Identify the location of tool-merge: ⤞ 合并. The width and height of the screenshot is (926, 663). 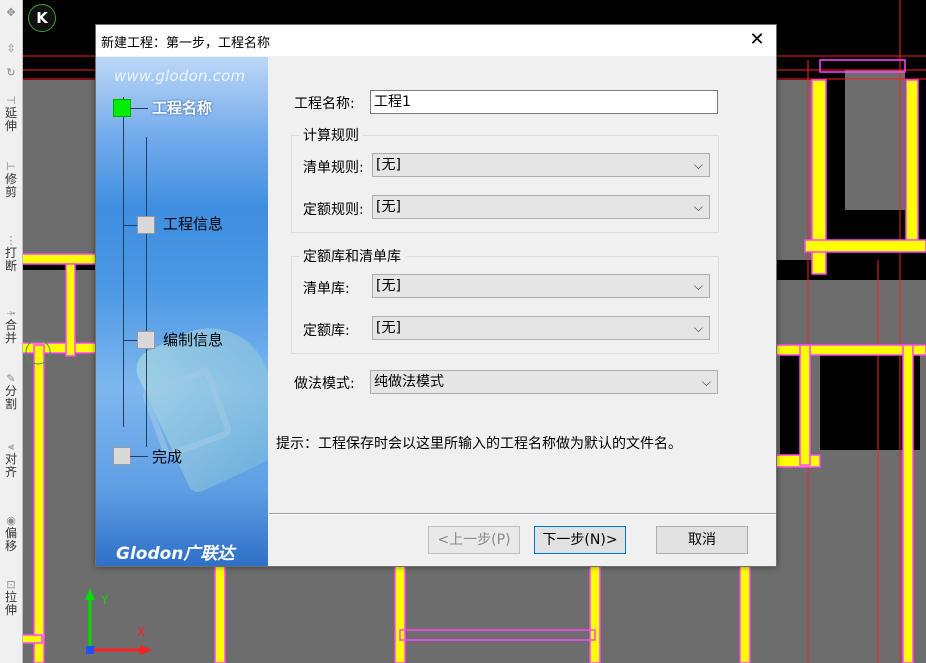
(11, 325).